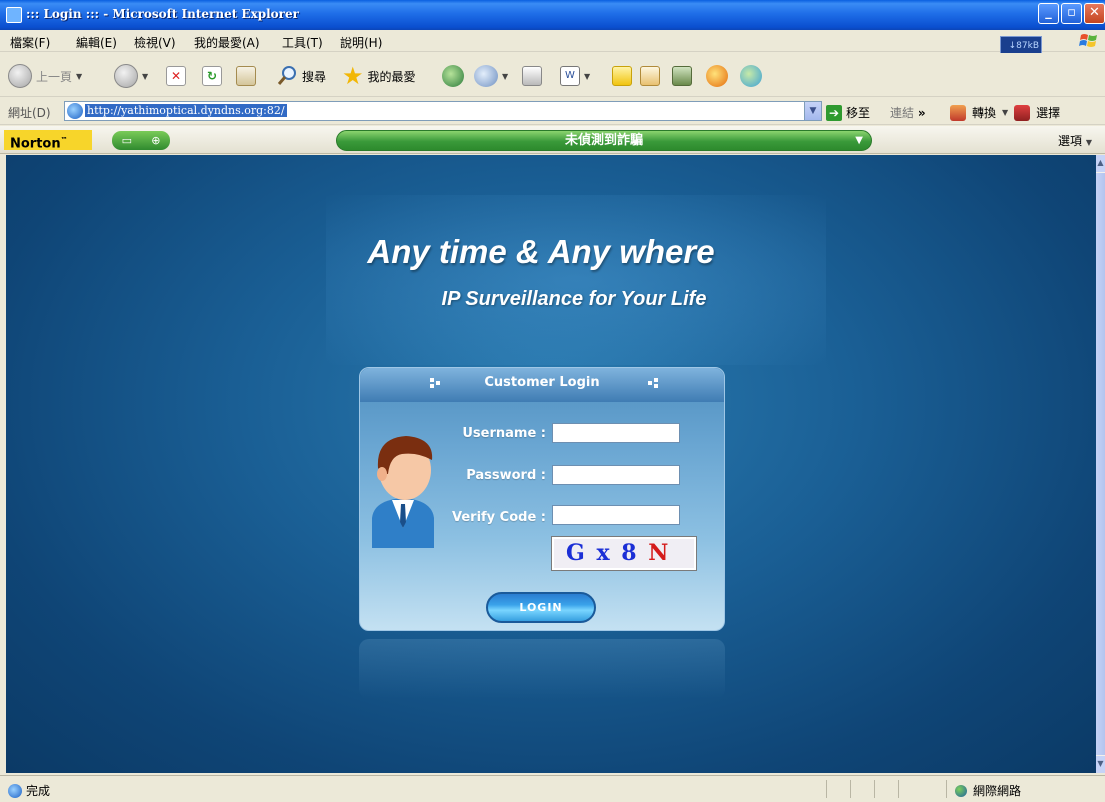 This screenshot has width=1105, height=802. What do you see at coordinates (126, 76) in the screenshot?
I see `forward-arrow-icon` at bounding box center [126, 76].